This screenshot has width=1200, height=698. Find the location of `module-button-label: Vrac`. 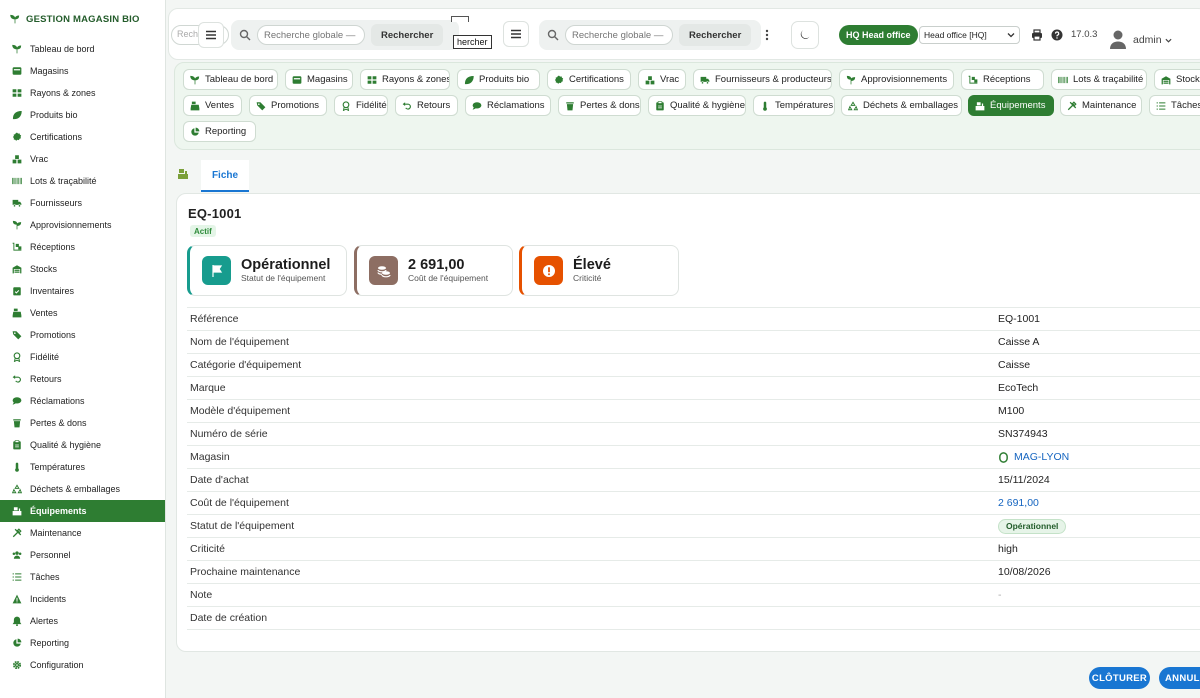

module-button-label: Vrac is located at coordinates (670, 79).